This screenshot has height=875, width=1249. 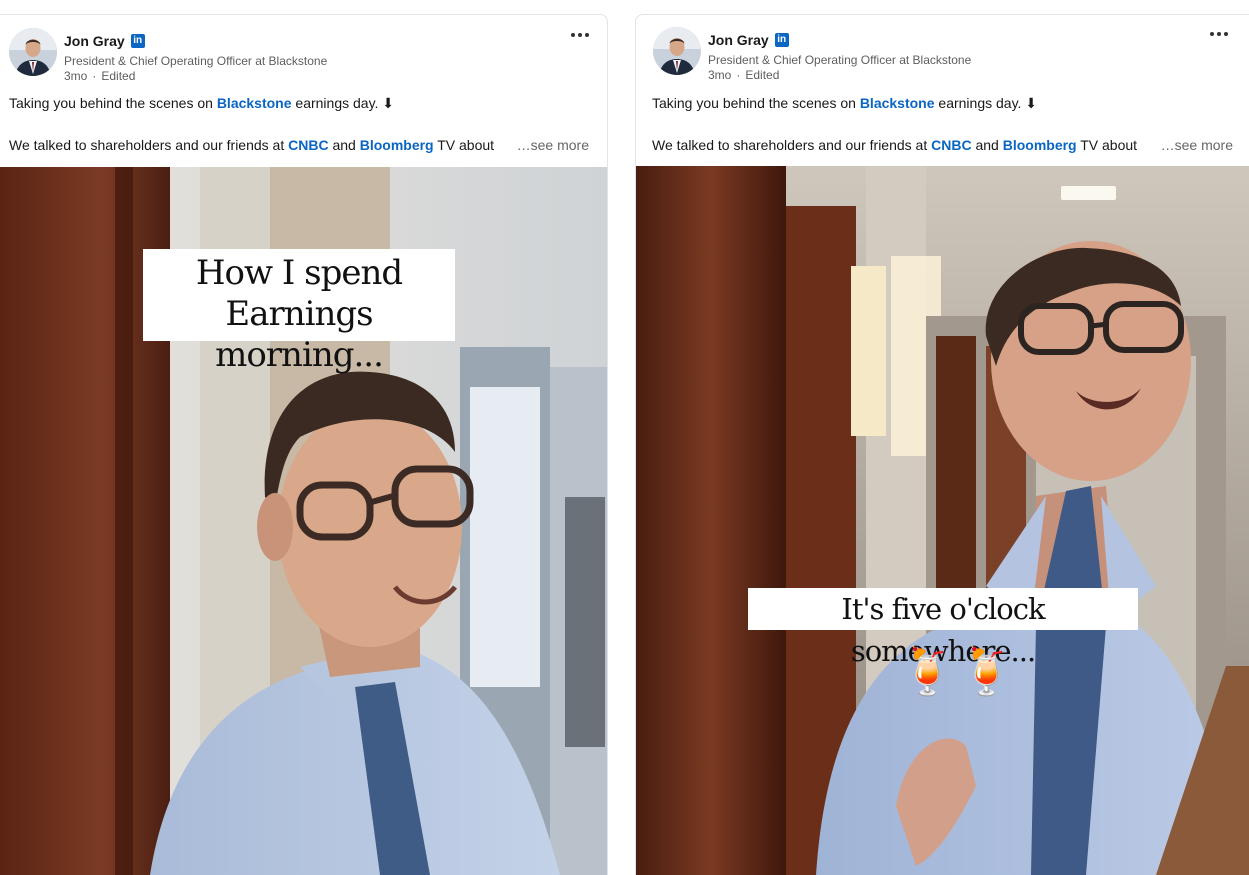 I want to click on video-caption-line-1: How I spend, so click(x=299, y=273).